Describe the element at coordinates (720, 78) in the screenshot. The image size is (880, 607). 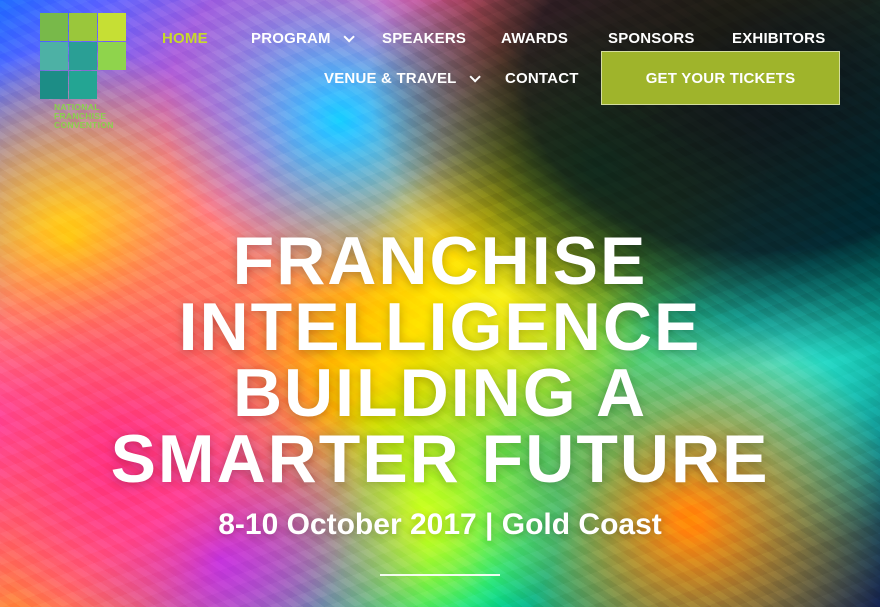
I see `get-tickets-button: GET YOUR TICKETS` at that location.